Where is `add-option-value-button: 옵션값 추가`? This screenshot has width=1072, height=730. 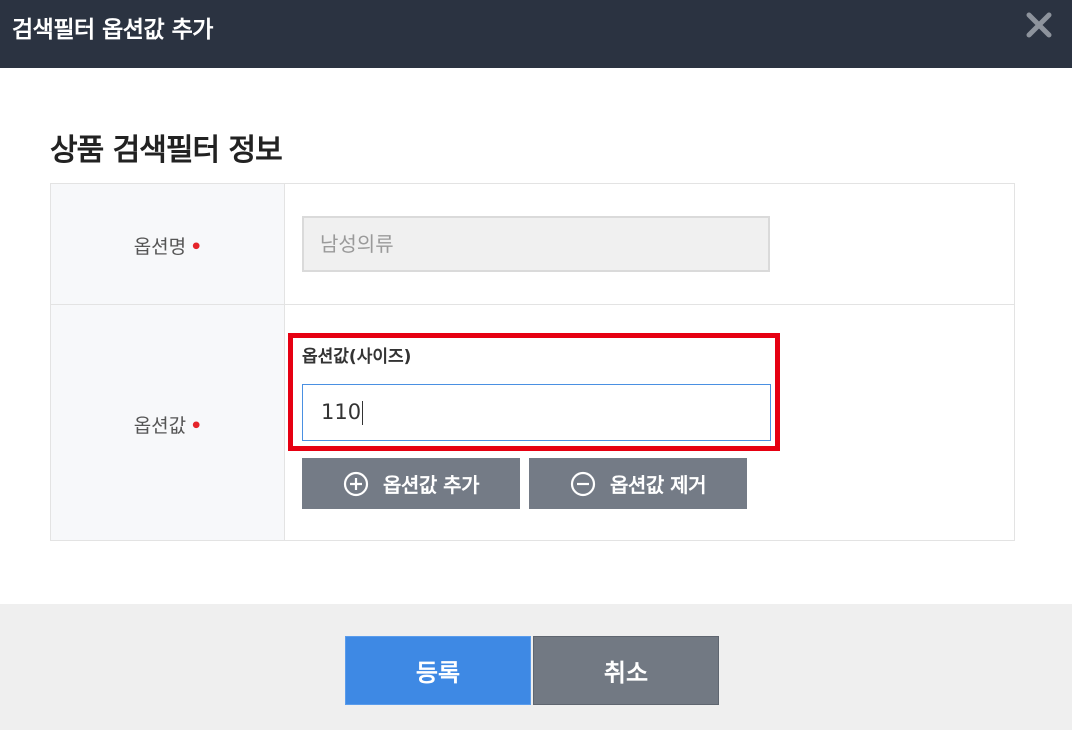
add-option-value-button: 옵션값 추가 is located at coordinates (411, 483).